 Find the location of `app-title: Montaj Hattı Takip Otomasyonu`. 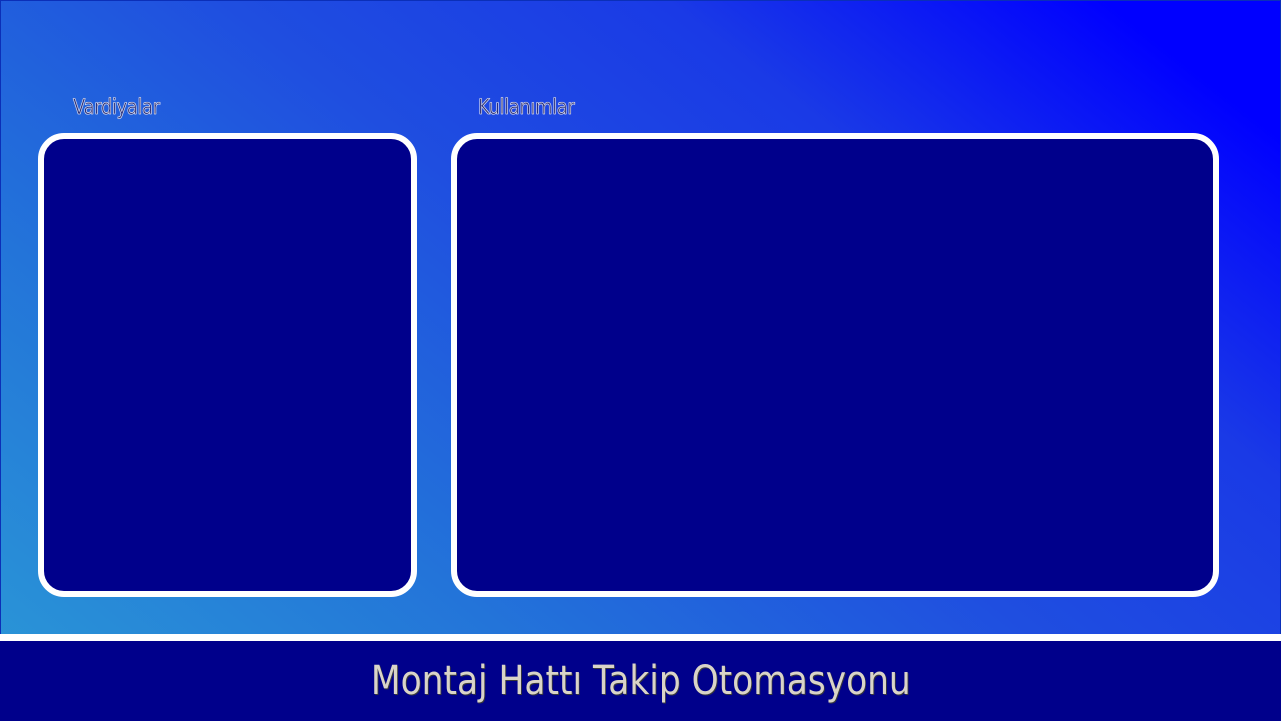

app-title: Montaj Hattı Takip Otomasyonu is located at coordinates (640, 681).